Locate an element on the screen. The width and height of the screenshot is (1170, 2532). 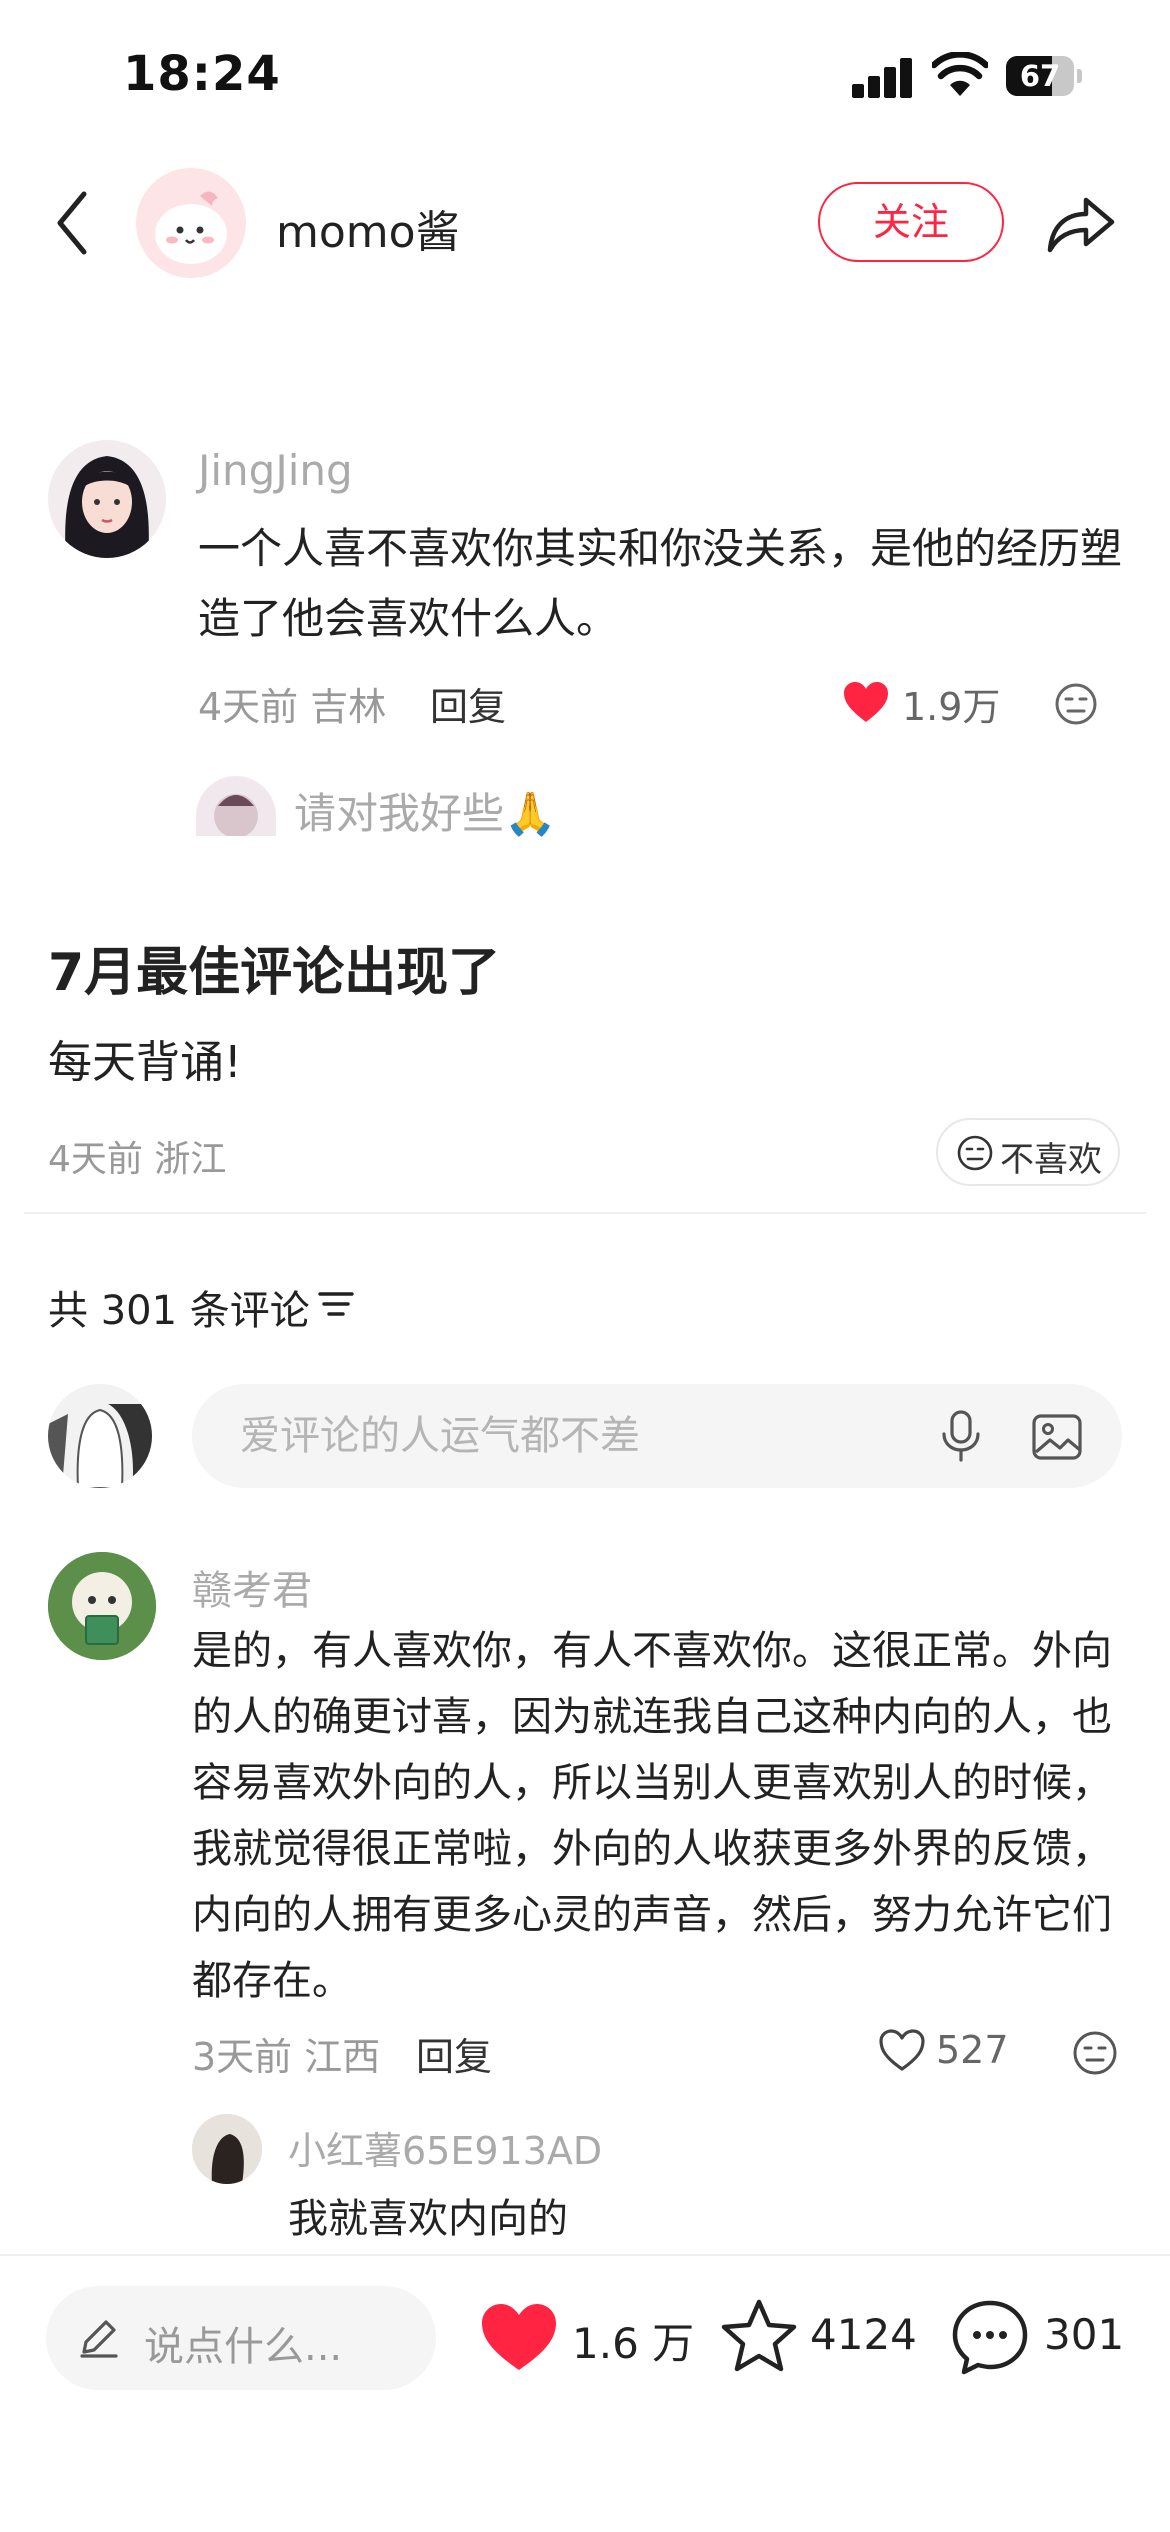
comment-likes: 527 is located at coordinates (972, 2050).